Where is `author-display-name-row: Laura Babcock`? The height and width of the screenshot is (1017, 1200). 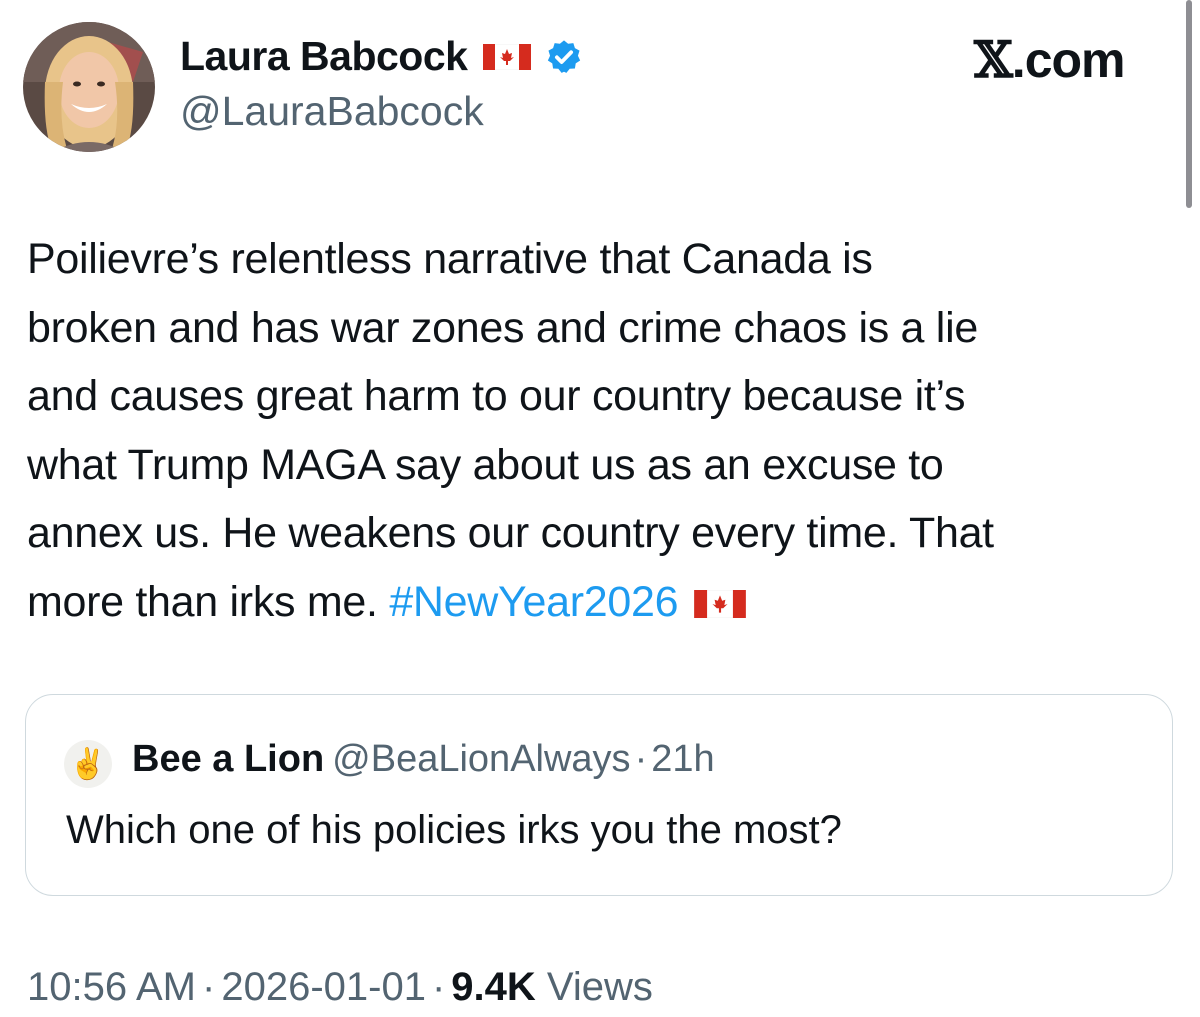
author-display-name-row: Laura Babcock is located at coordinates (381, 56).